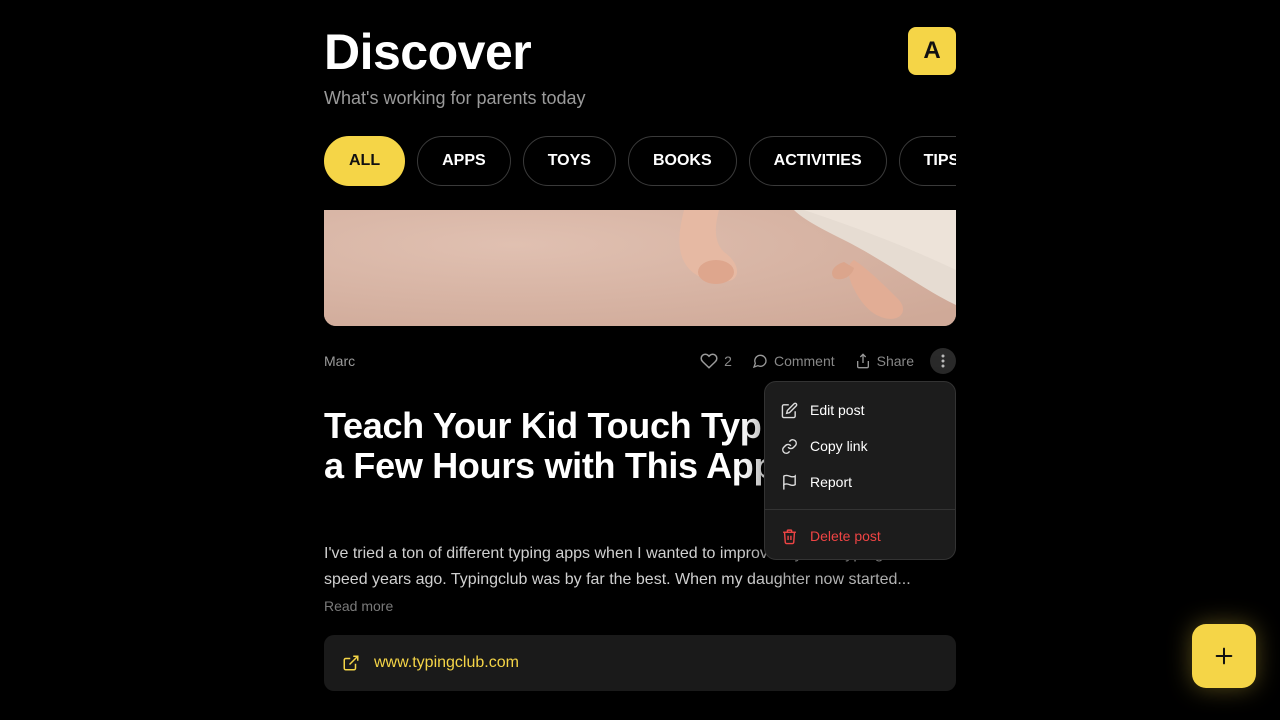 The image size is (1280, 720). What do you see at coordinates (817, 161) in the screenshot?
I see `filter-chip-activities: ACTIVITIES` at bounding box center [817, 161].